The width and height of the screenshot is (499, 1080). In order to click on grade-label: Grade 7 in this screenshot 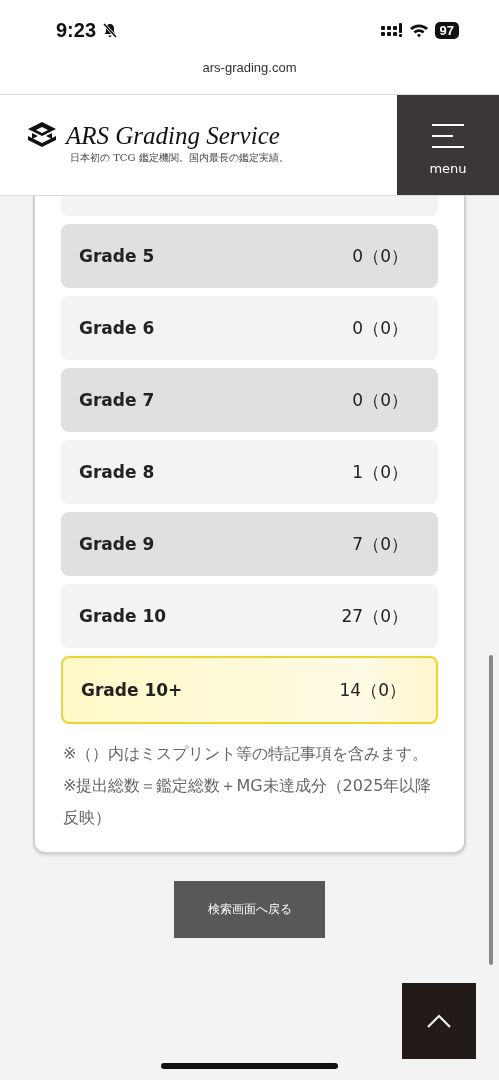, I will do `click(117, 400)`.